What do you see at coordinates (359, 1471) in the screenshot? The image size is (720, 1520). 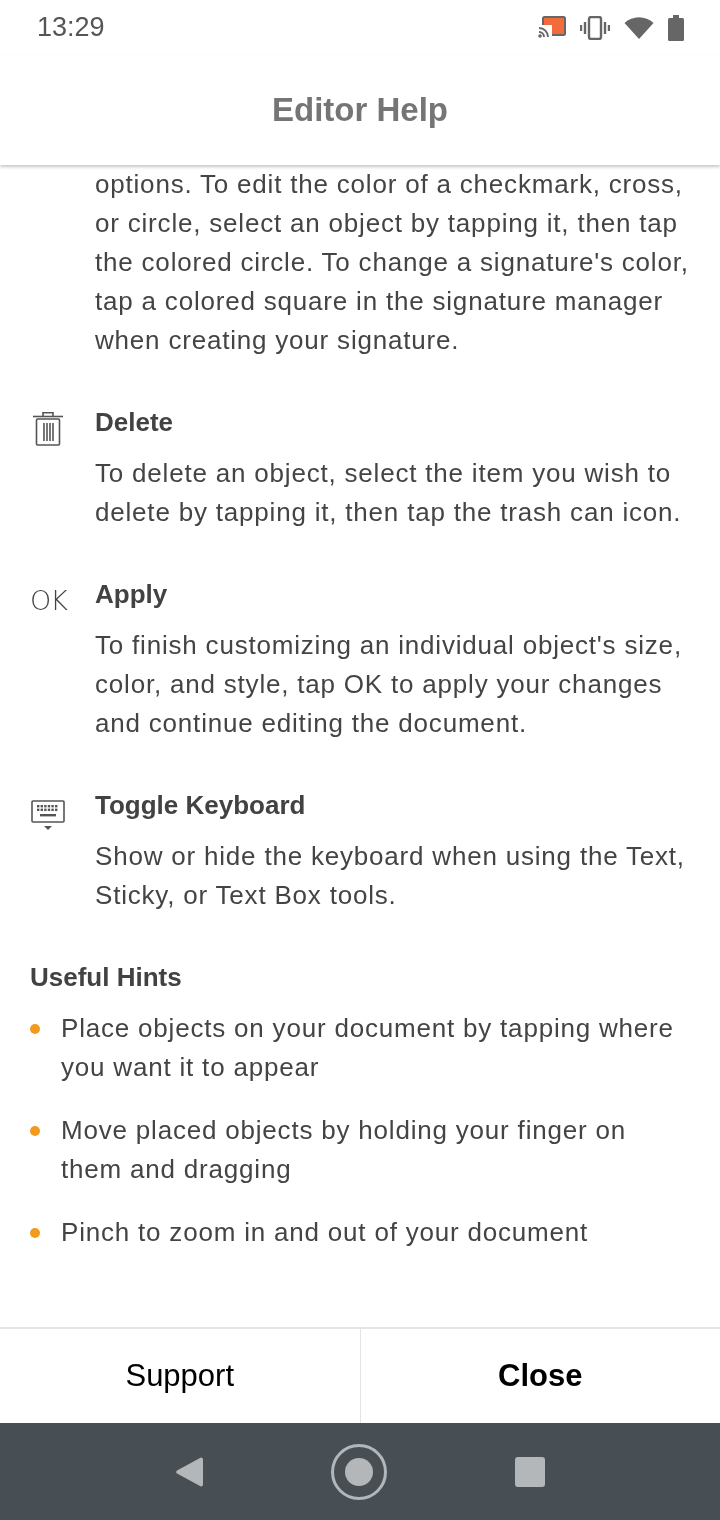 I see `home-icon` at bounding box center [359, 1471].